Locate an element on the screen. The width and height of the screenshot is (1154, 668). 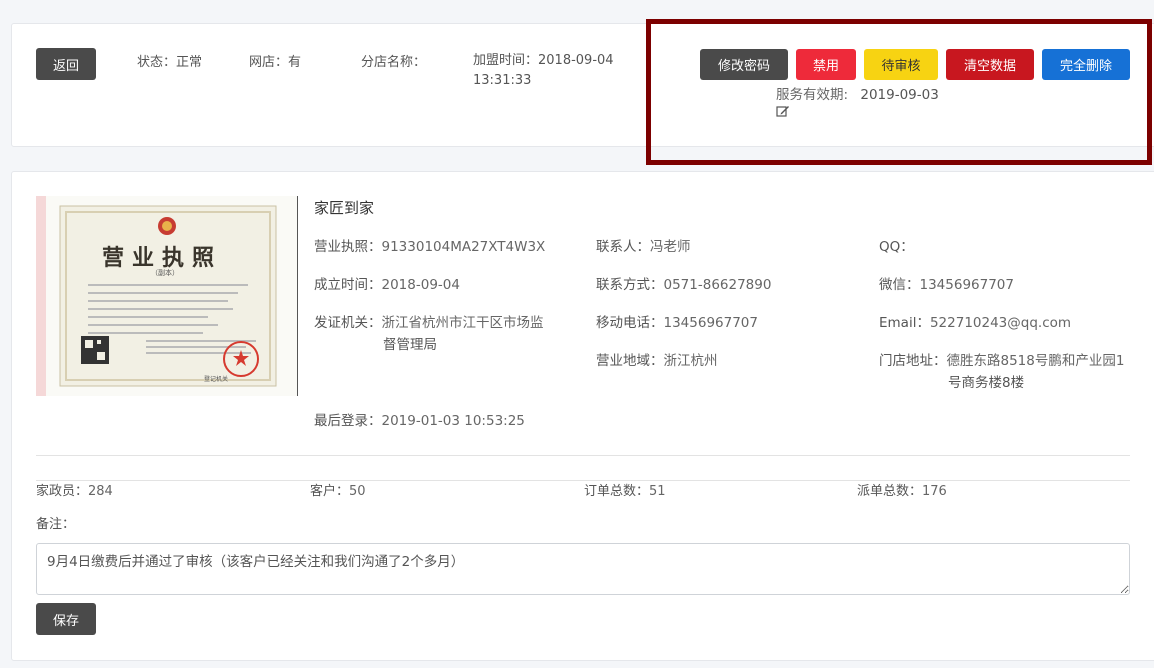
address-value-line1: 德胜东路8518号鹏和产业园1 is located at coordinates (1035, 361).